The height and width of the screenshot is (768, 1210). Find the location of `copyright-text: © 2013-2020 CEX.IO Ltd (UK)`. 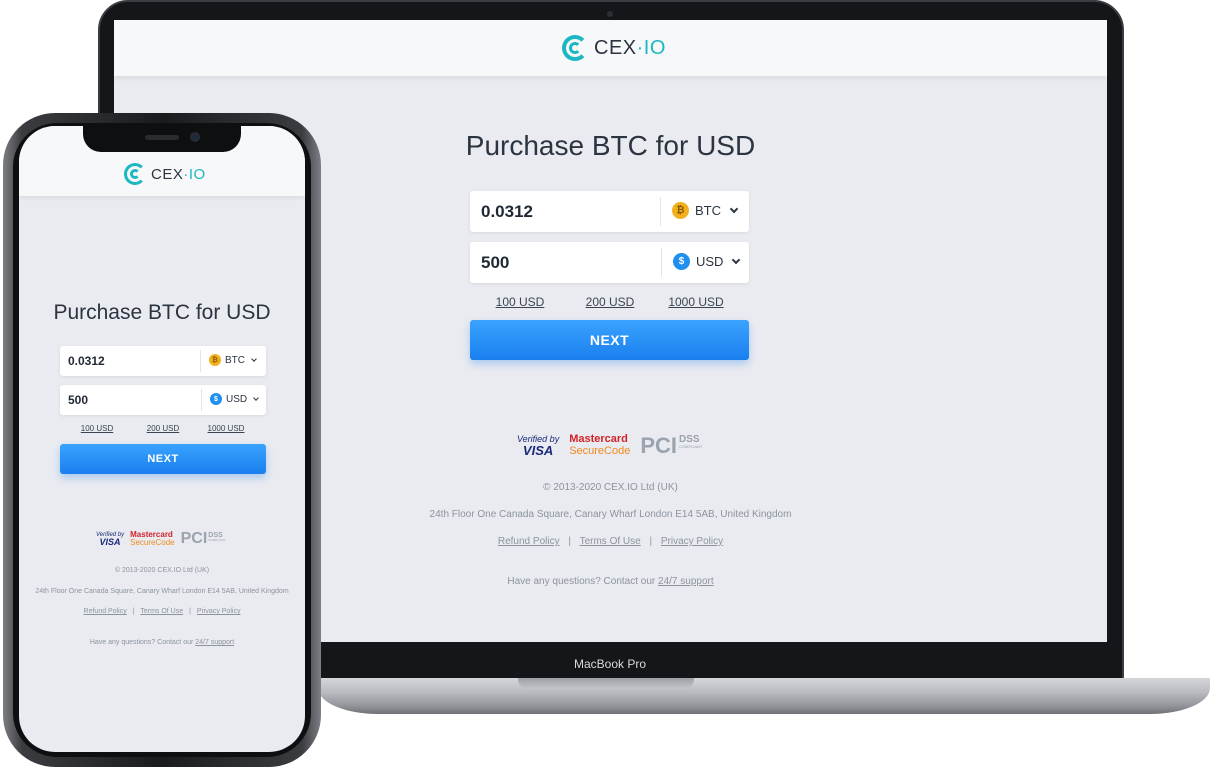

copyright-text: © 2013-2020 CEX.IO Ltd (UK) is located at coordinates (162, 570).